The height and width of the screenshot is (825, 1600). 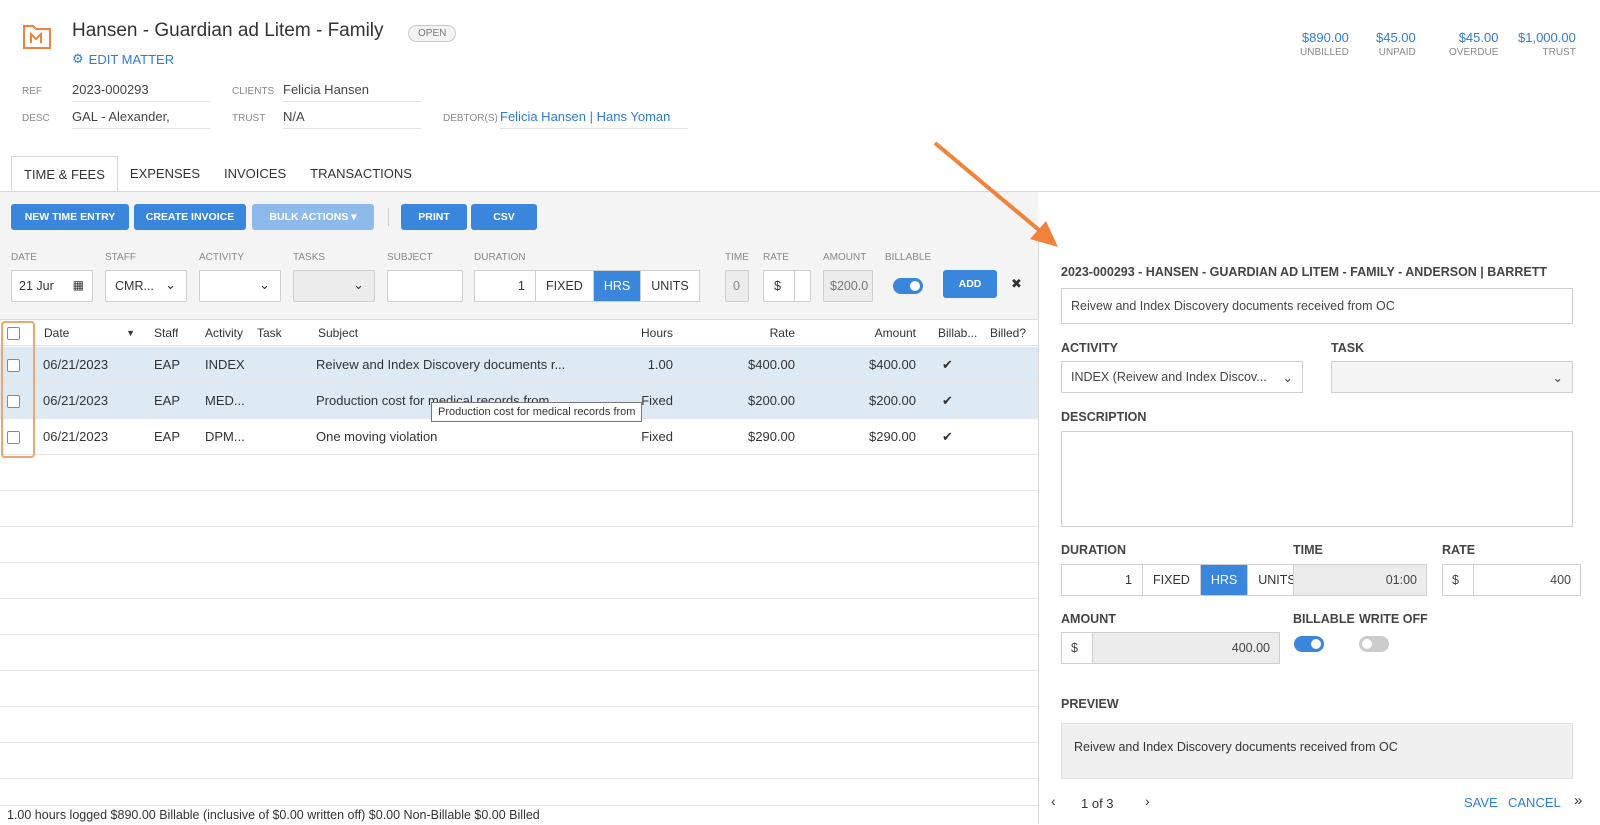 I want to click on total-overdue: $45.00 OVERDUE, so click(x=1473, y=44).